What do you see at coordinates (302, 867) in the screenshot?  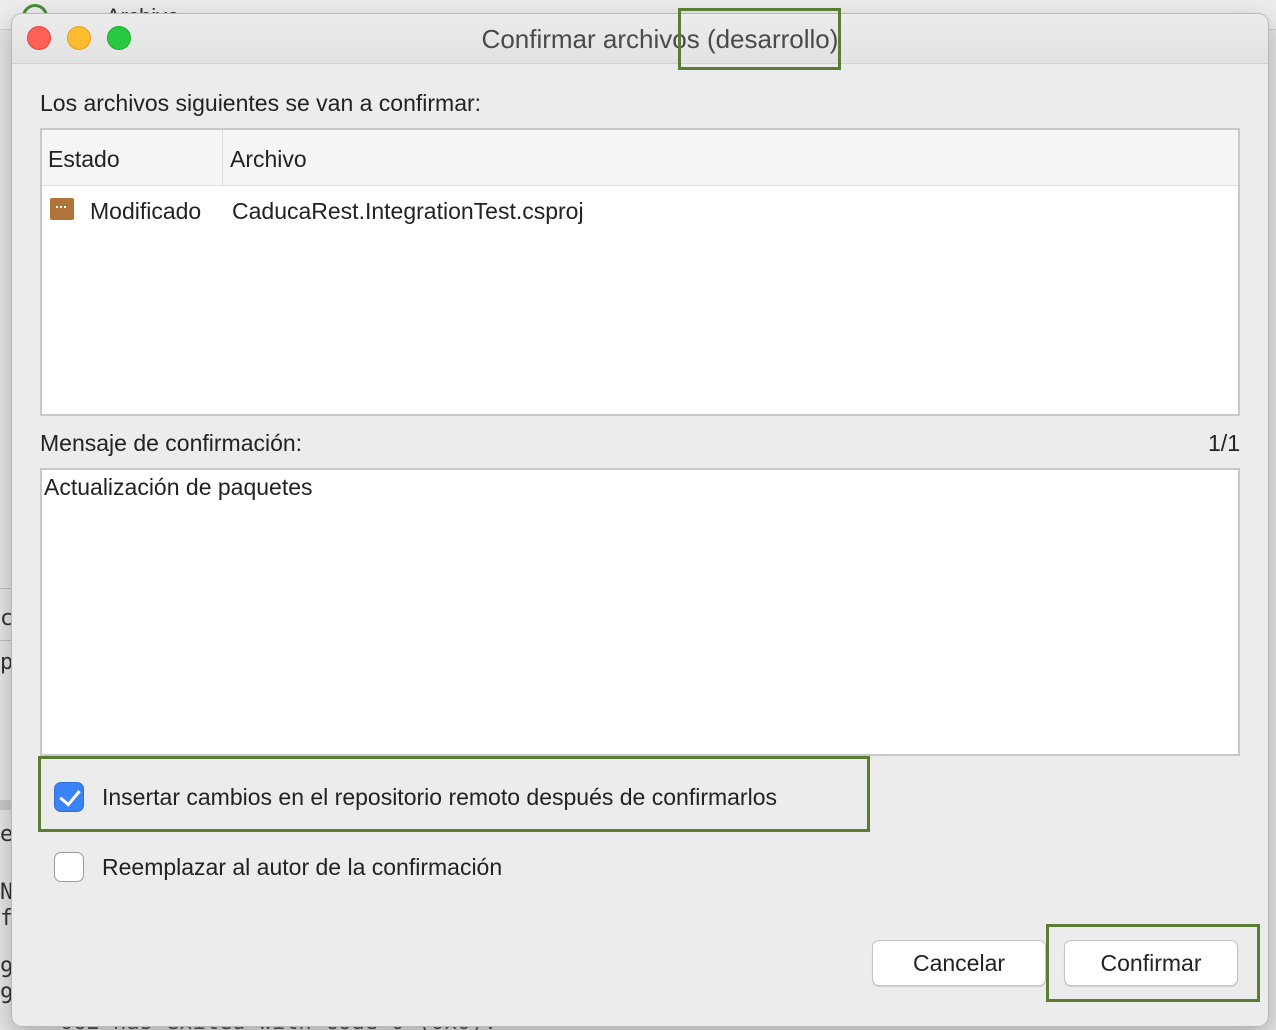 I see `override-author-checkbox-label: Reemplazar al autor de la confirmación` at bounding box center [302, 867].